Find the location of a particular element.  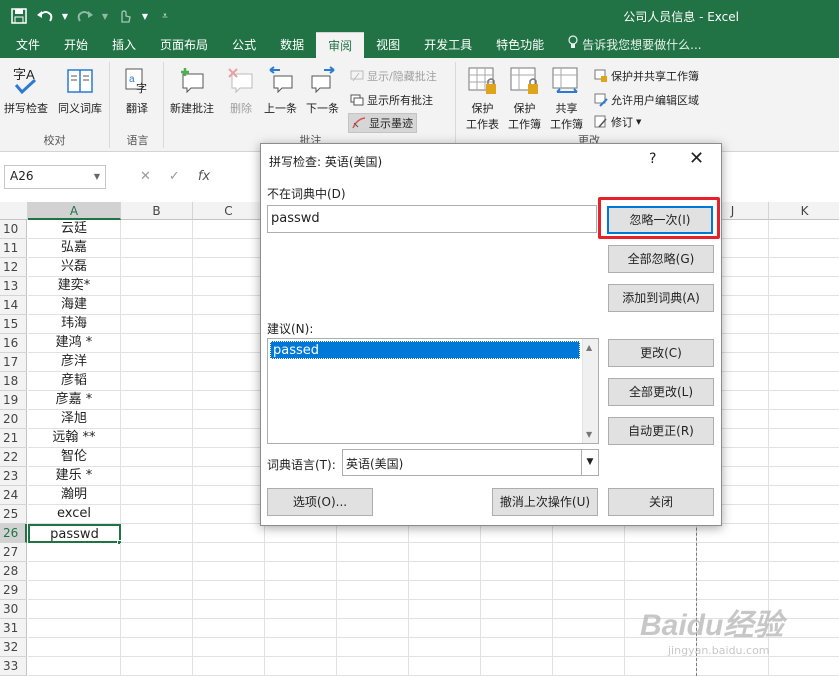

help-button: ? is located at coordinates (652, 159).